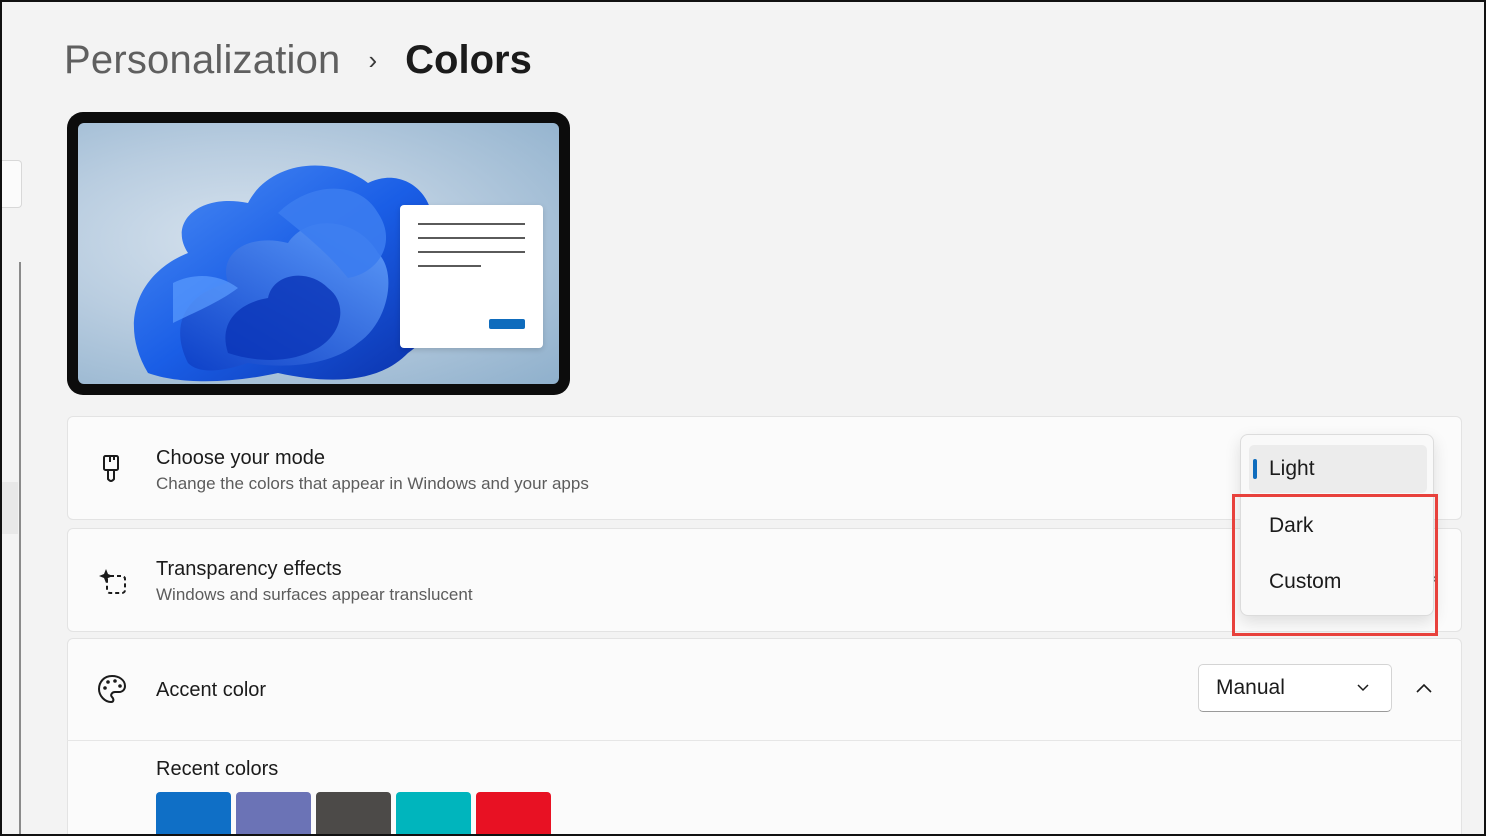 This screenshot has height=836, width=1486. What do you see at coordinates (202, 60) in the screenshot?
I see `breadcrumb-parent: Personalization` at bounding box center [202, 60].